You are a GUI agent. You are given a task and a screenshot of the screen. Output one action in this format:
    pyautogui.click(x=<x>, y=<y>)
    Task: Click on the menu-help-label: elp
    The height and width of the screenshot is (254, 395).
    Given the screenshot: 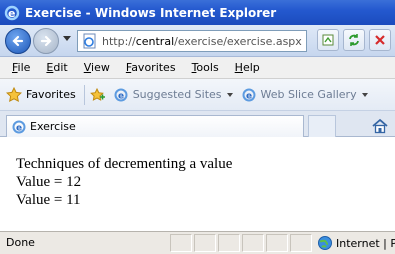 What is the action you would take?
    pyautogui.click(x=251, y=67)
    